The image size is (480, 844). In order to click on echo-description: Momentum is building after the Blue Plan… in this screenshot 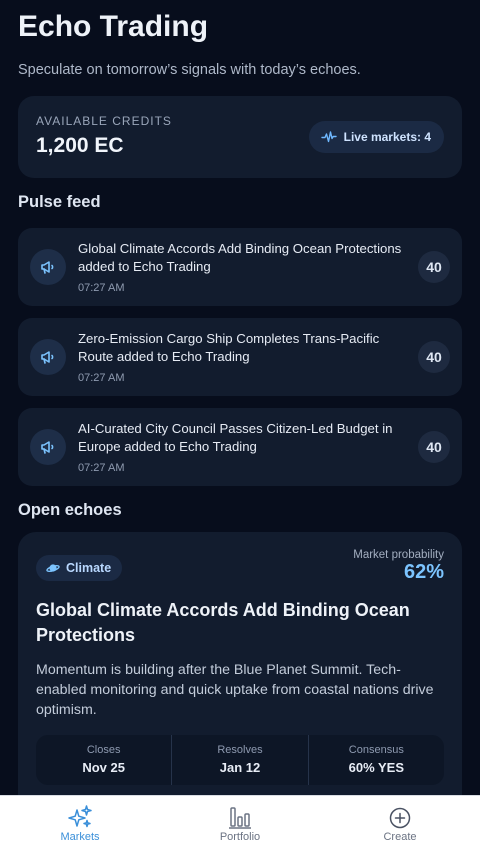, I will do `click(235, 690)`.